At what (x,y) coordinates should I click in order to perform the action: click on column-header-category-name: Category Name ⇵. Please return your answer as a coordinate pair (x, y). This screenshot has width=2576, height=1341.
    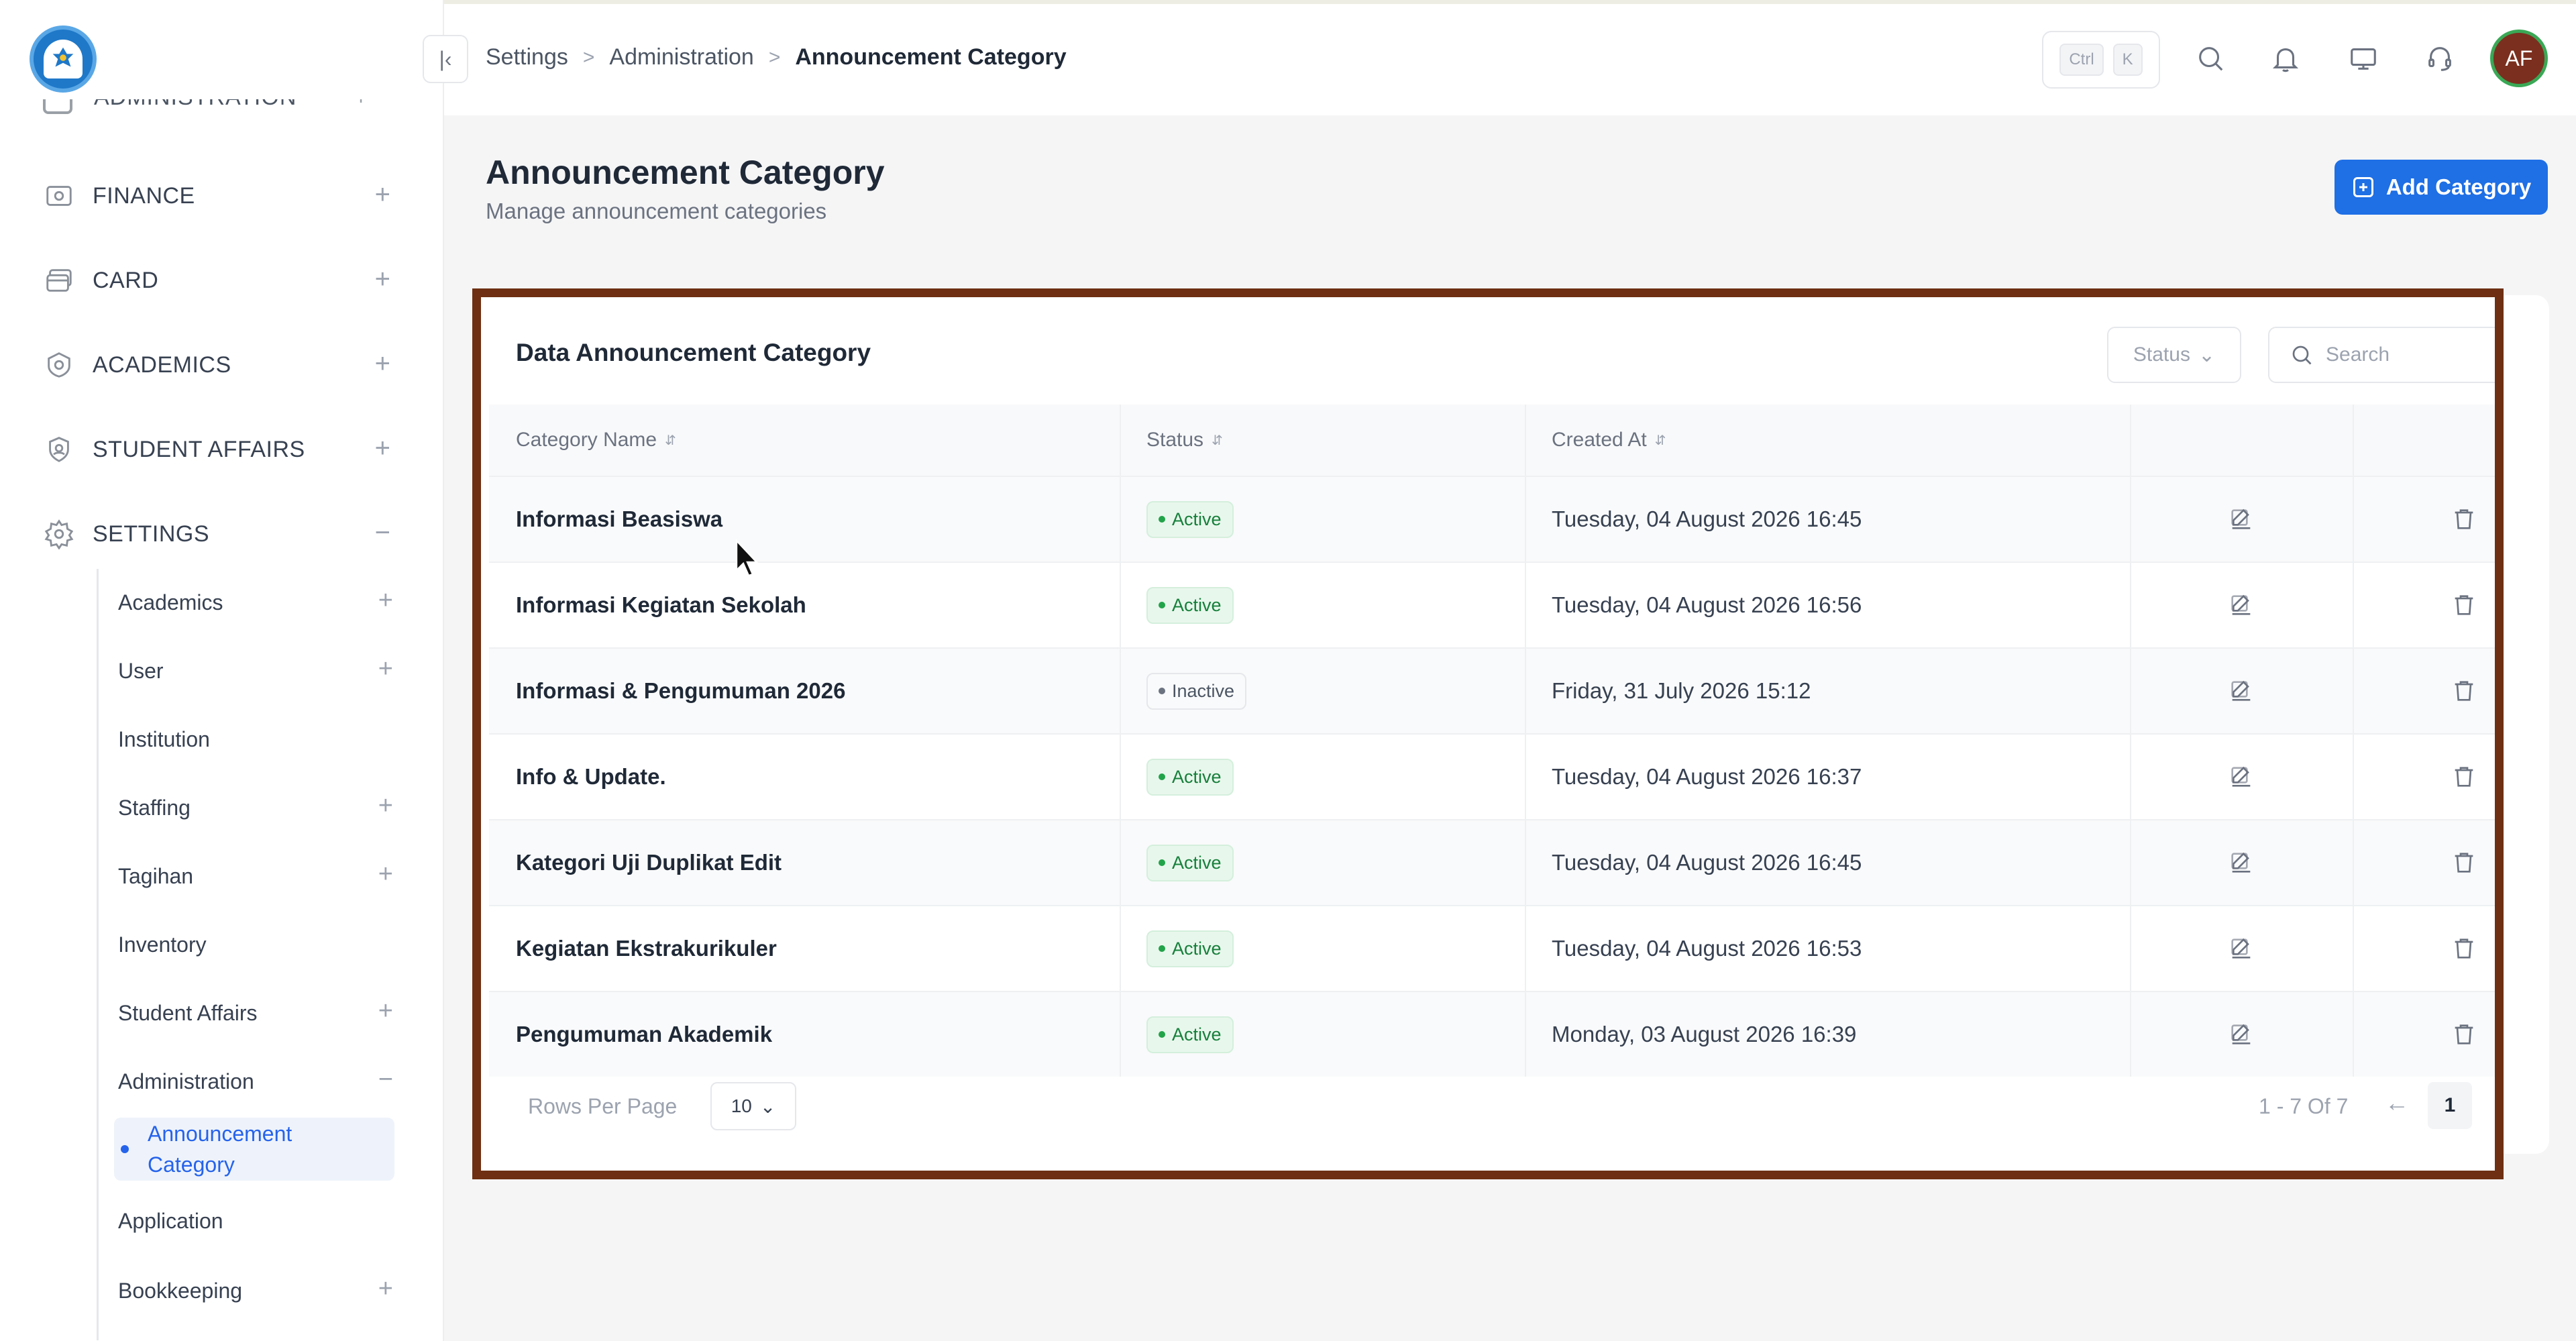
    Looking at the image, I should click on (596, 440).